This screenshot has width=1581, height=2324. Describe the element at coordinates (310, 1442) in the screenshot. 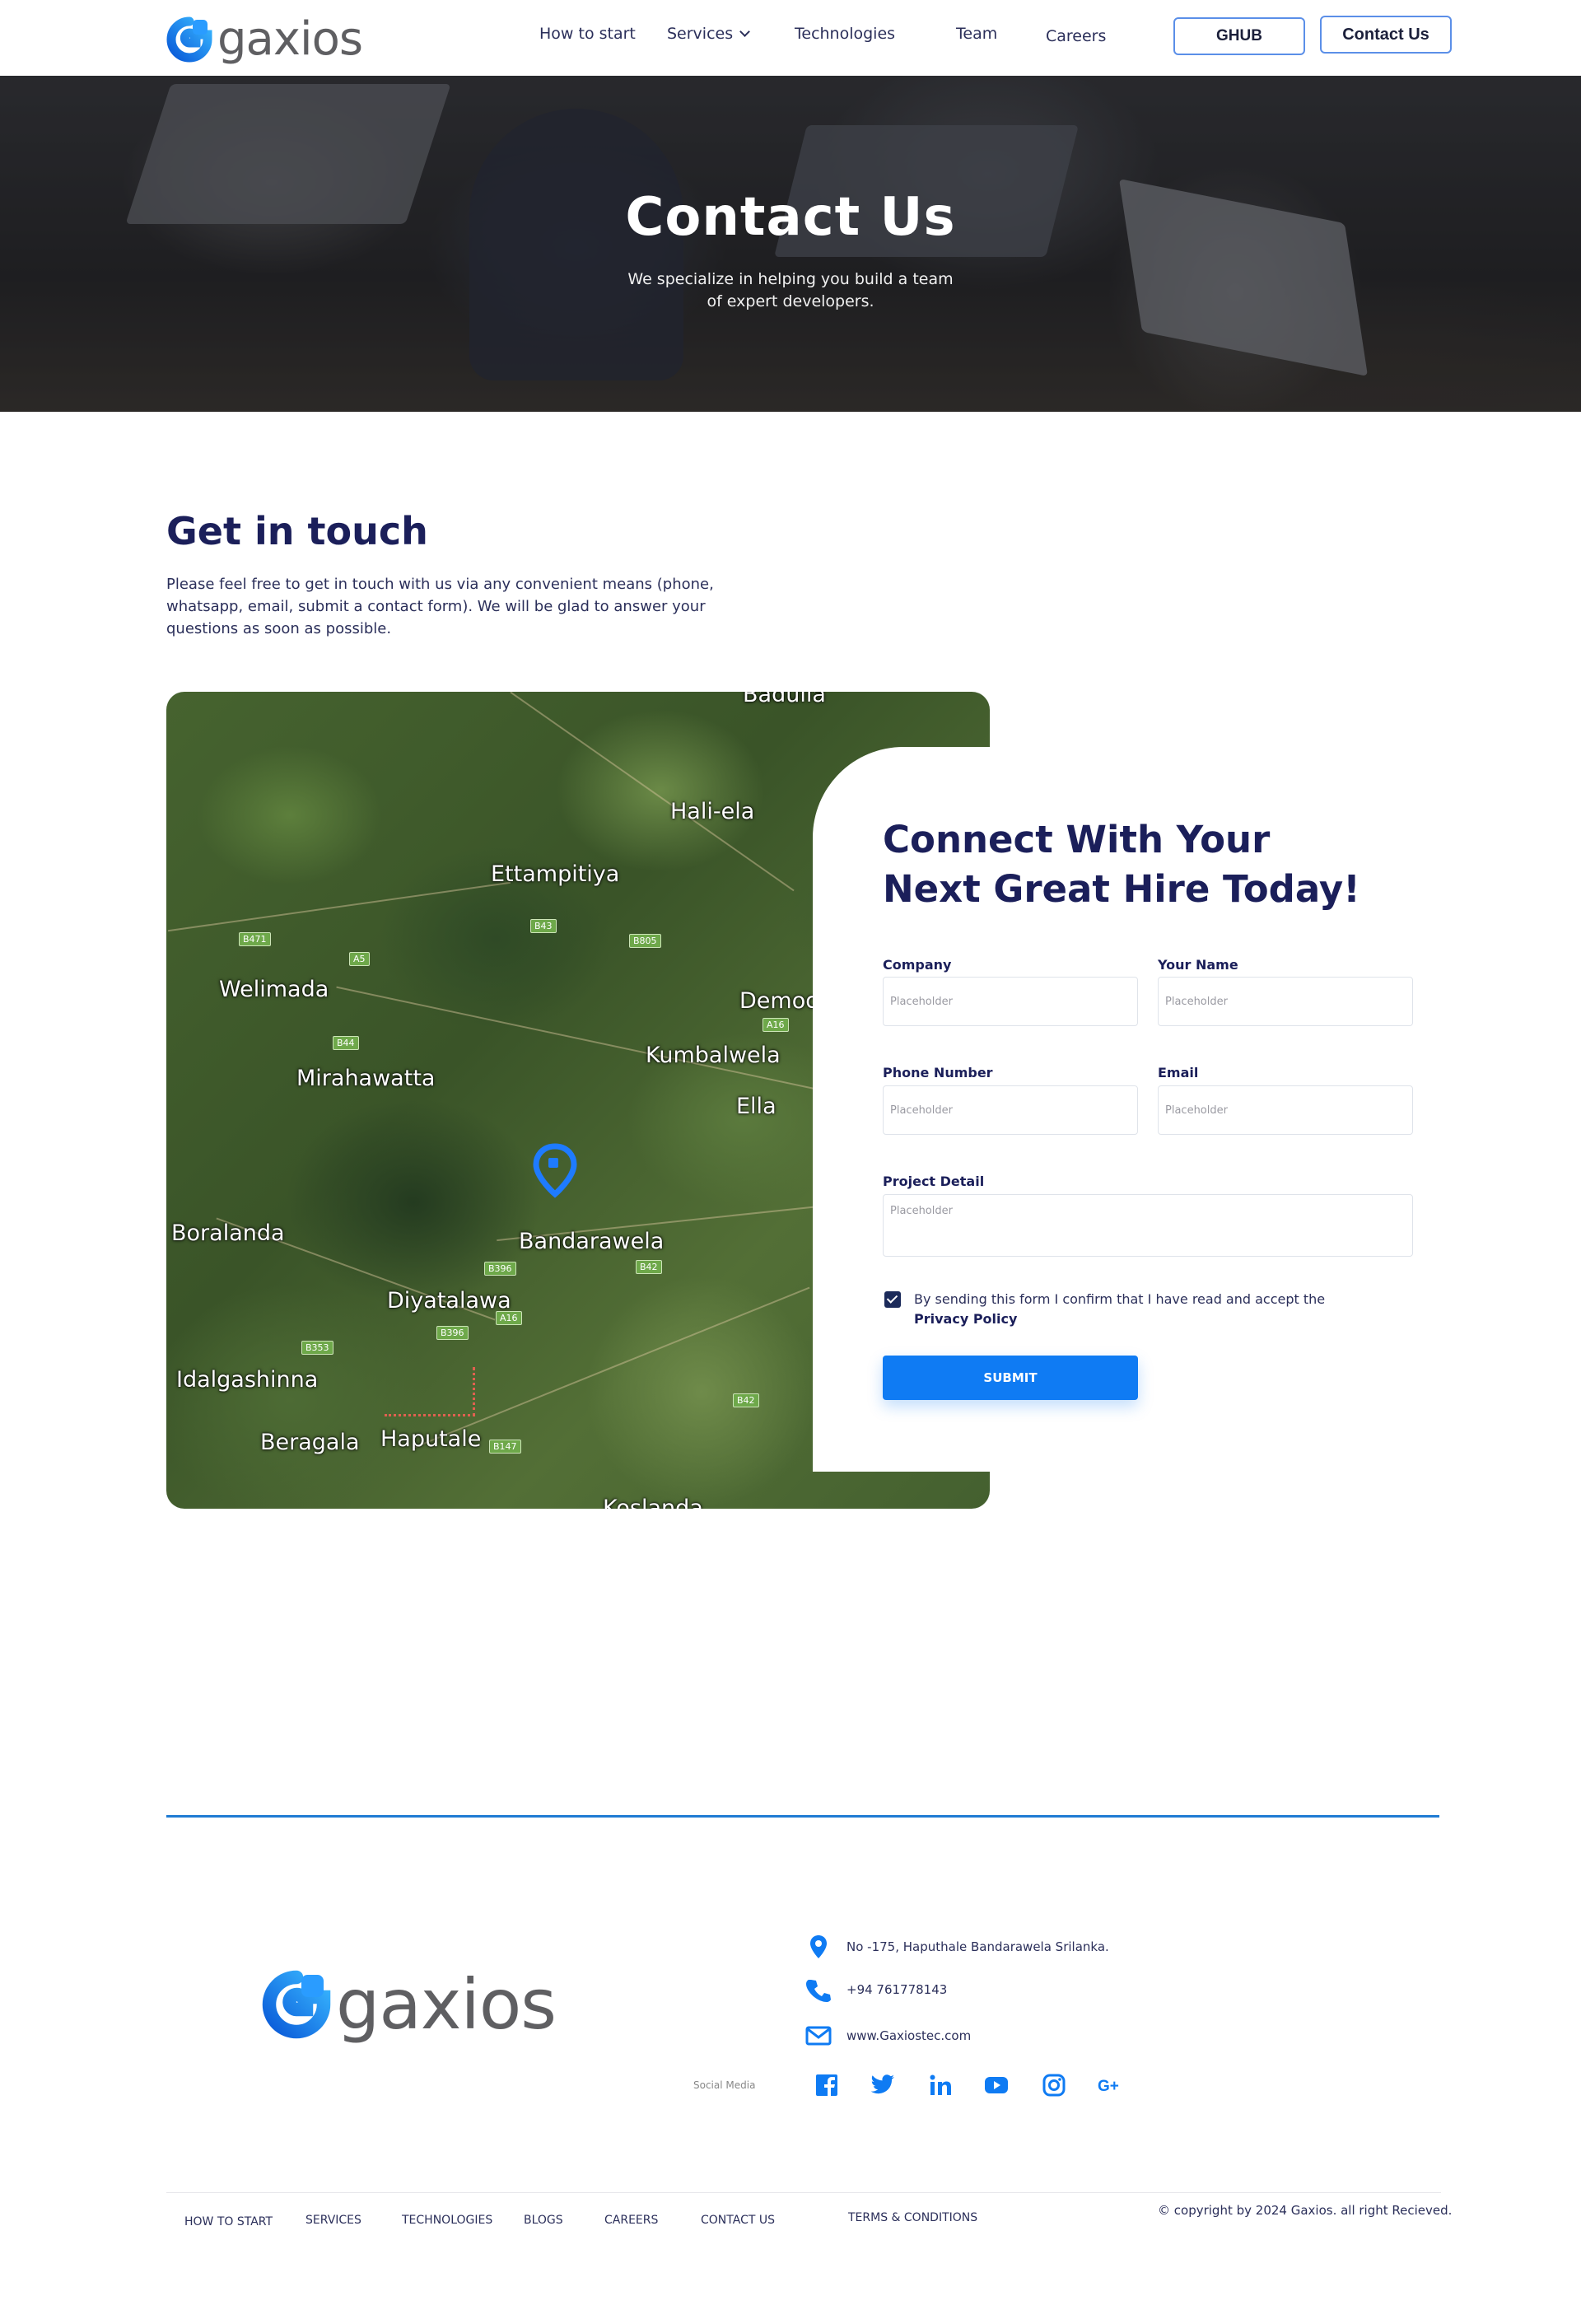

I see `map-place-label: Beragala` at that location.